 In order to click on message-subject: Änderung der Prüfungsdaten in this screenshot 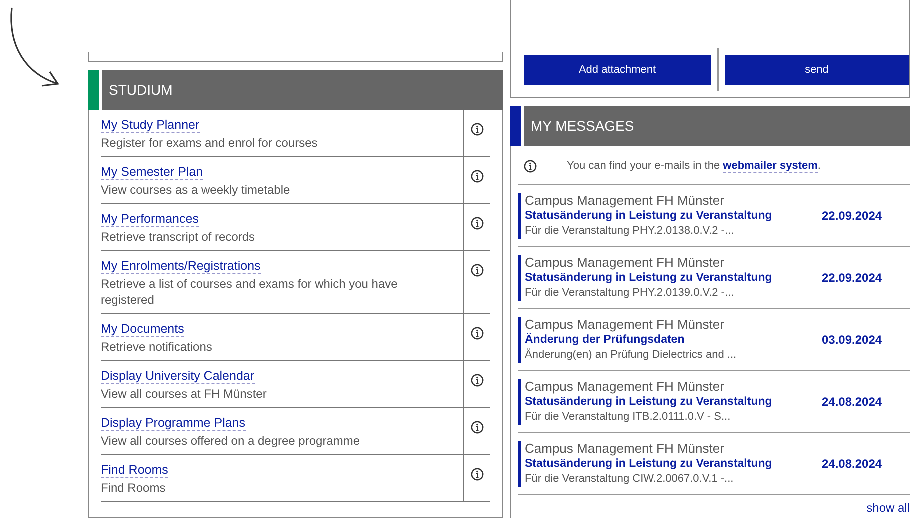, I will do `click(605, 340)`.